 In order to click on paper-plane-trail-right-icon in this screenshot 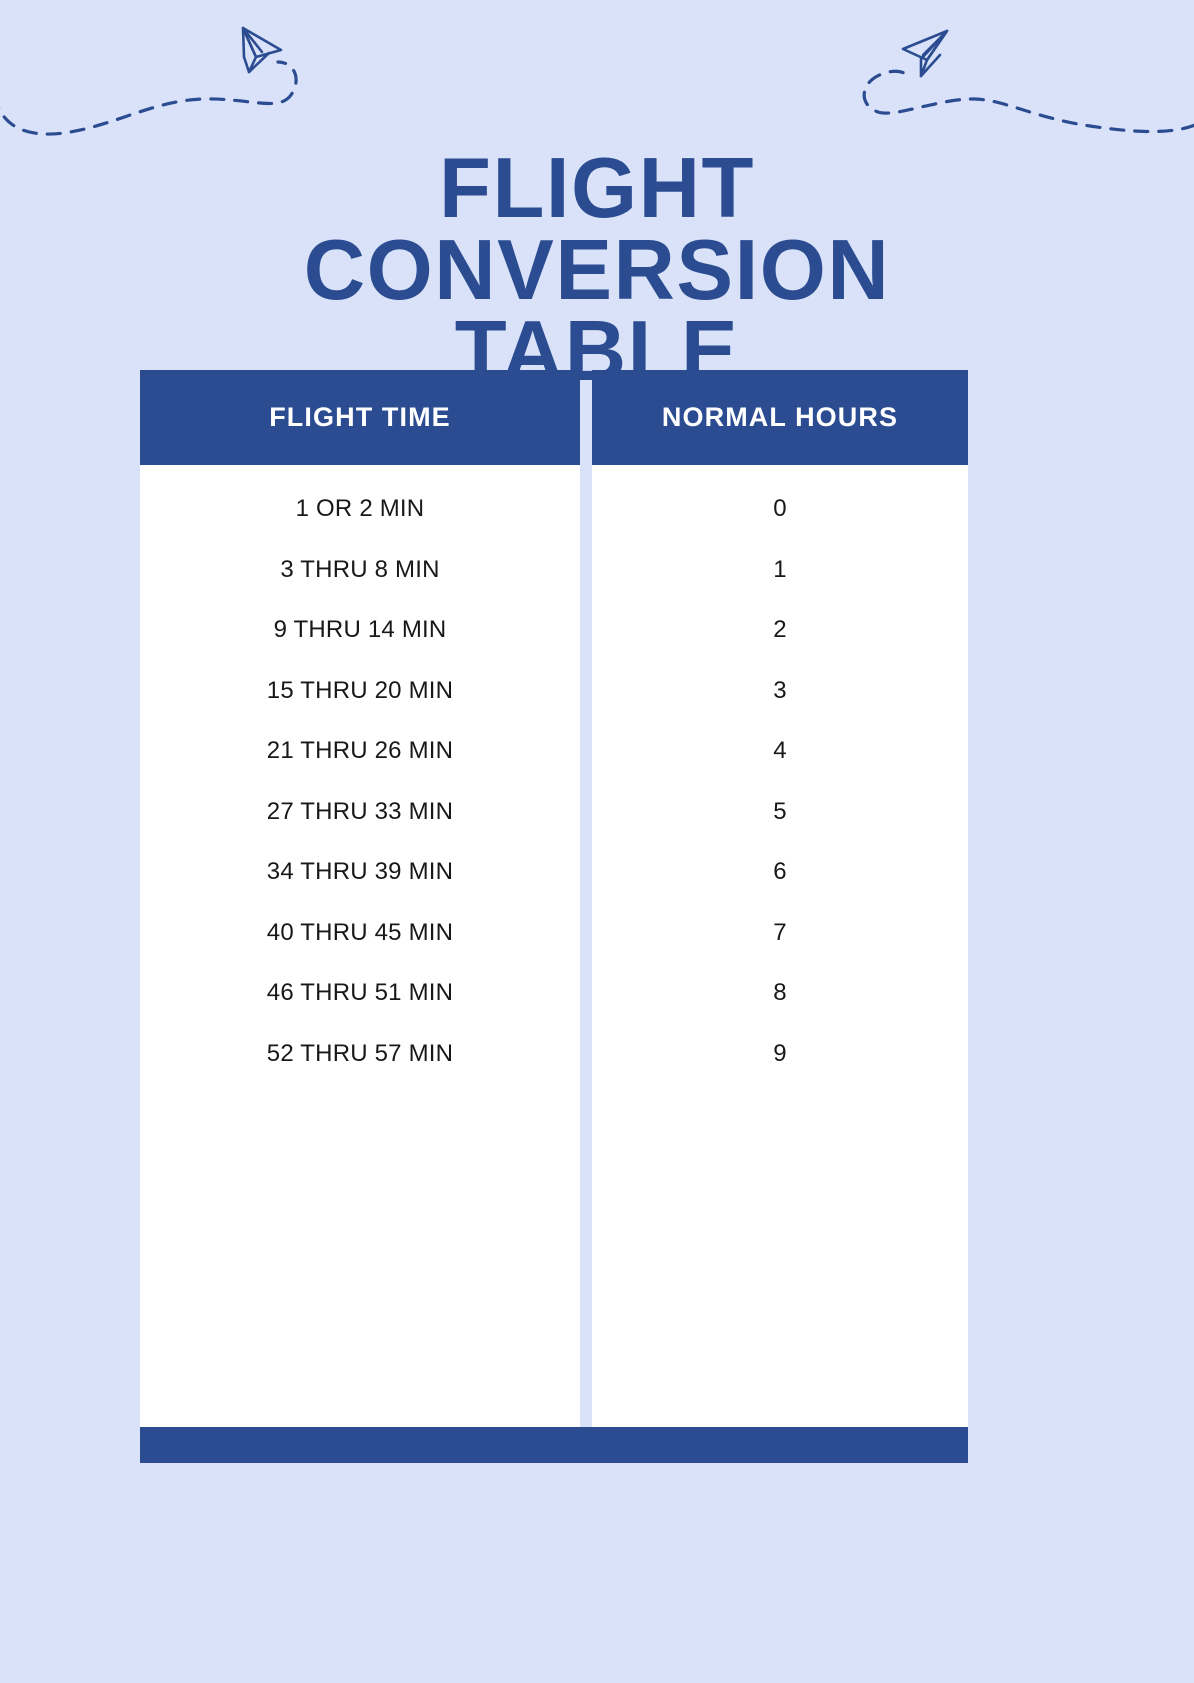, I will do `click(1028, 81)`.